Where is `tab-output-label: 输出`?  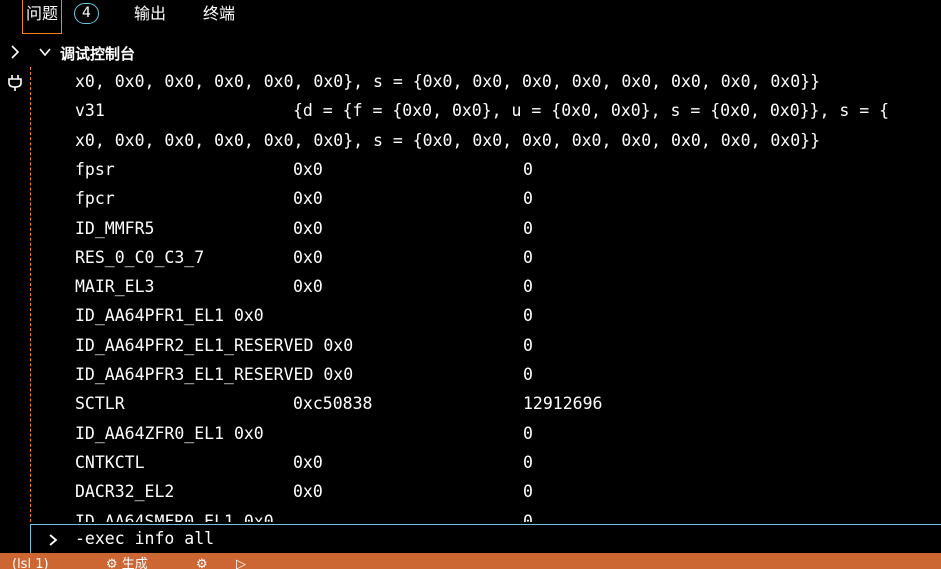 tab-output-label: 输出 is located at coordinates (150, 13).